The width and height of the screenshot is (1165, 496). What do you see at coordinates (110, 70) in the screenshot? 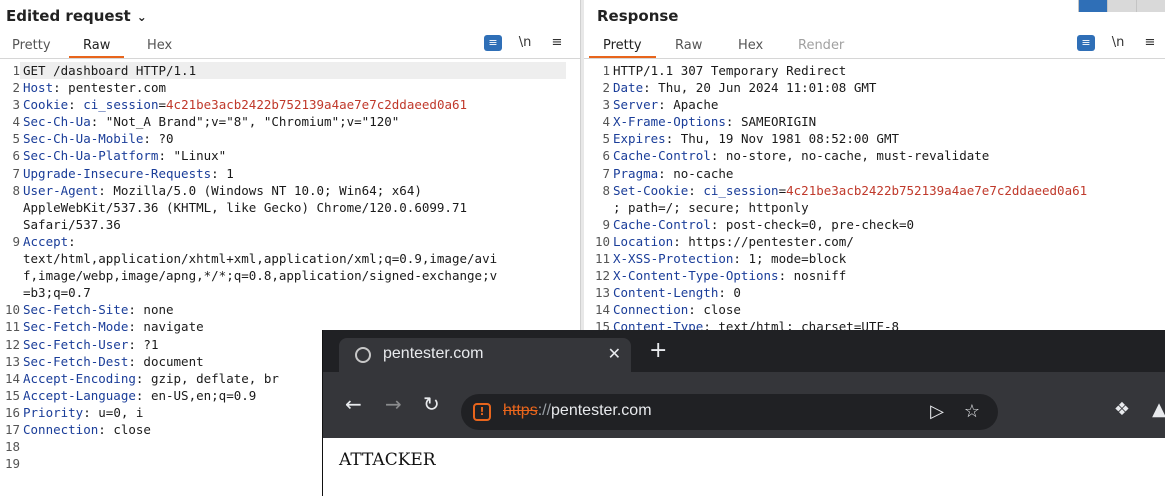
I see `line-text: GET /dashboard HTTP/1.1` at bounding box center [110, 70].